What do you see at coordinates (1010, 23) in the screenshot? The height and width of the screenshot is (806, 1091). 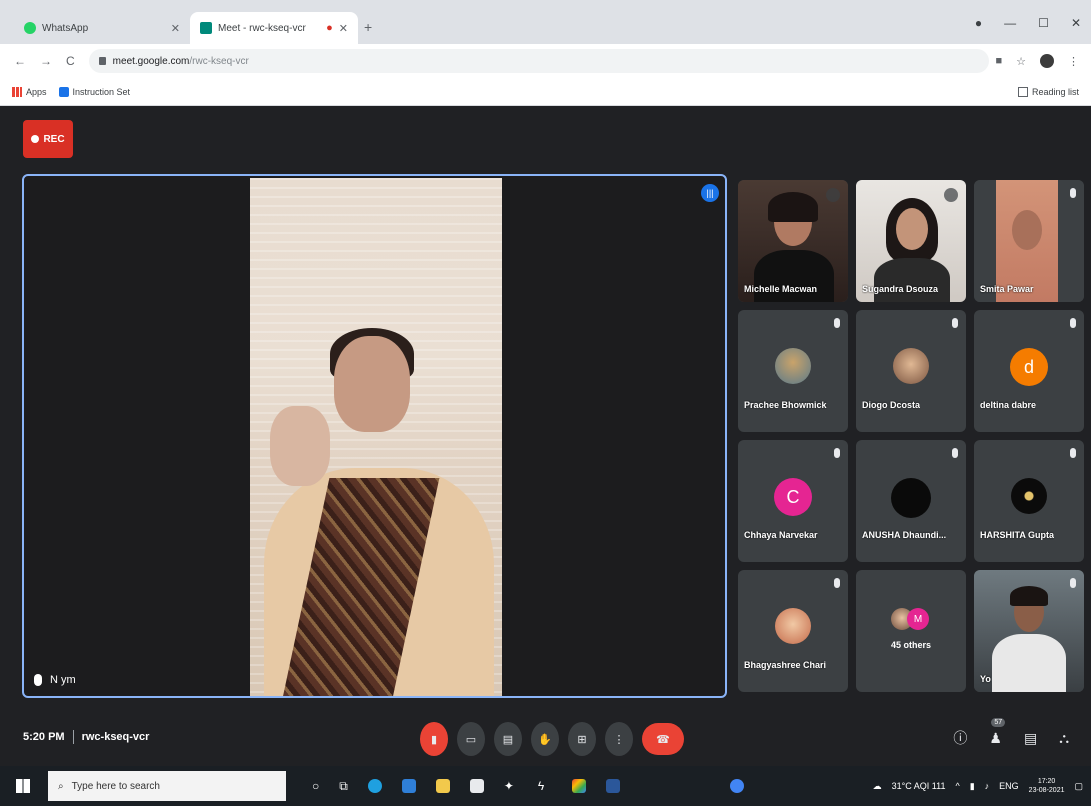 I see `minimize-icon: —` at bounding box center [1010, 23].